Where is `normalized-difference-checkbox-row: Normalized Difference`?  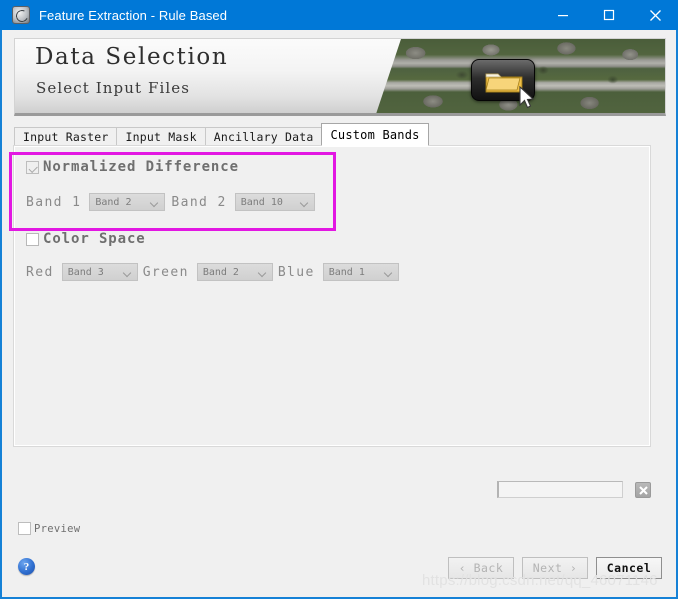
normalized-difference-checkbox-row: Normalized Difference is located at coordinates (132, 167).